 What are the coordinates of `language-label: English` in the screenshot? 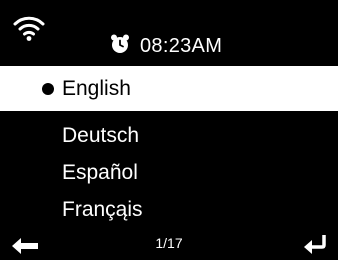 It's located at (96, 88).